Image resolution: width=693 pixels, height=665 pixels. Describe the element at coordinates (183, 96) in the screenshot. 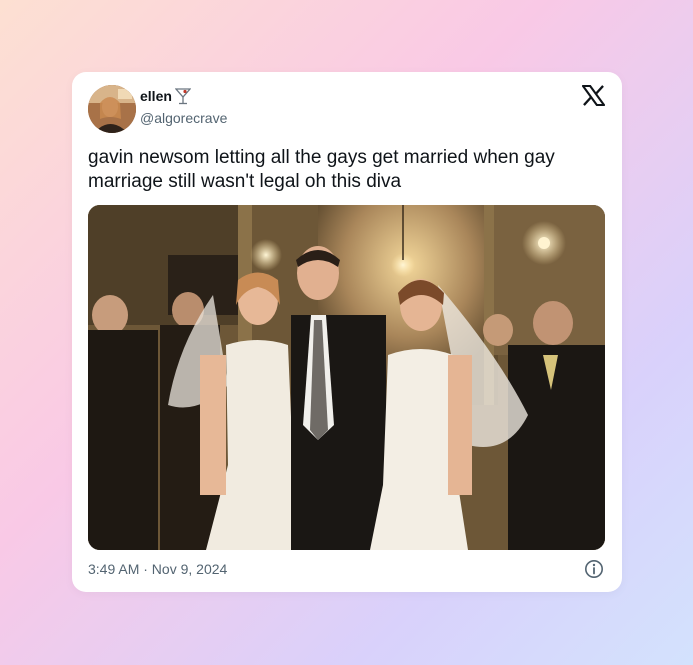

I see `cocktail-glass-icon` at that location.